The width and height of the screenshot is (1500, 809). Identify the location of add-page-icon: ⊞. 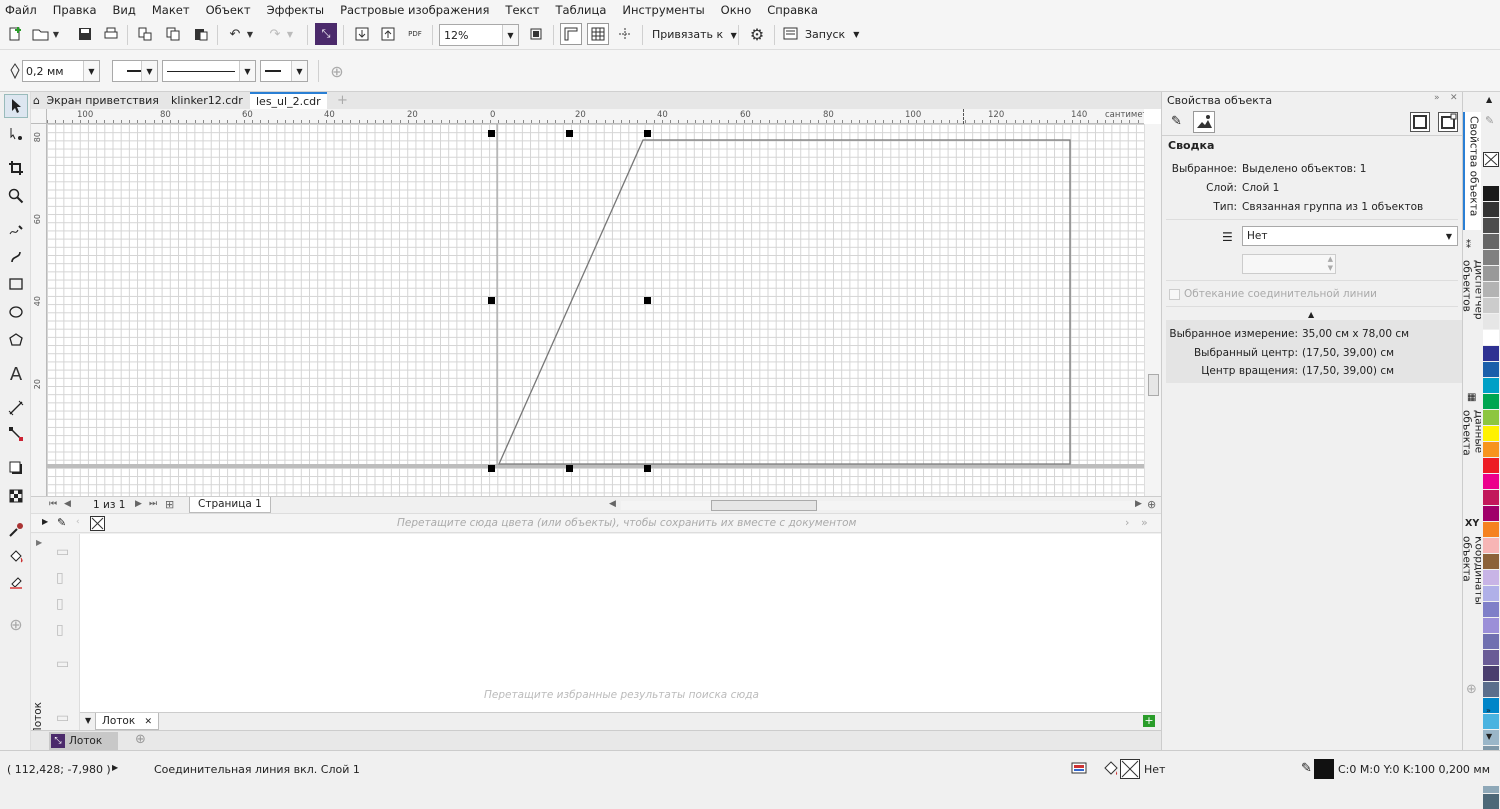
(169, 504).